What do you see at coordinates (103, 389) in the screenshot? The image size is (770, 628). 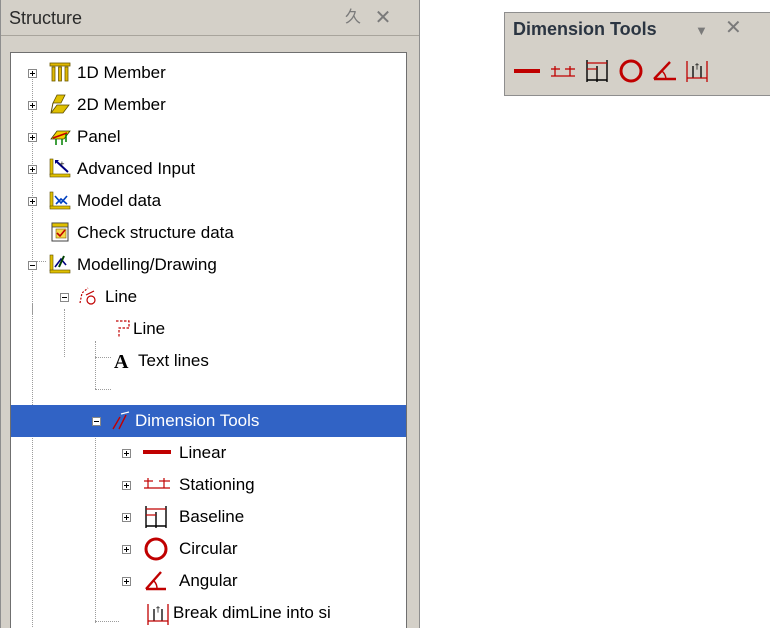 I see `tree-line` at bounding box center [103, 389].